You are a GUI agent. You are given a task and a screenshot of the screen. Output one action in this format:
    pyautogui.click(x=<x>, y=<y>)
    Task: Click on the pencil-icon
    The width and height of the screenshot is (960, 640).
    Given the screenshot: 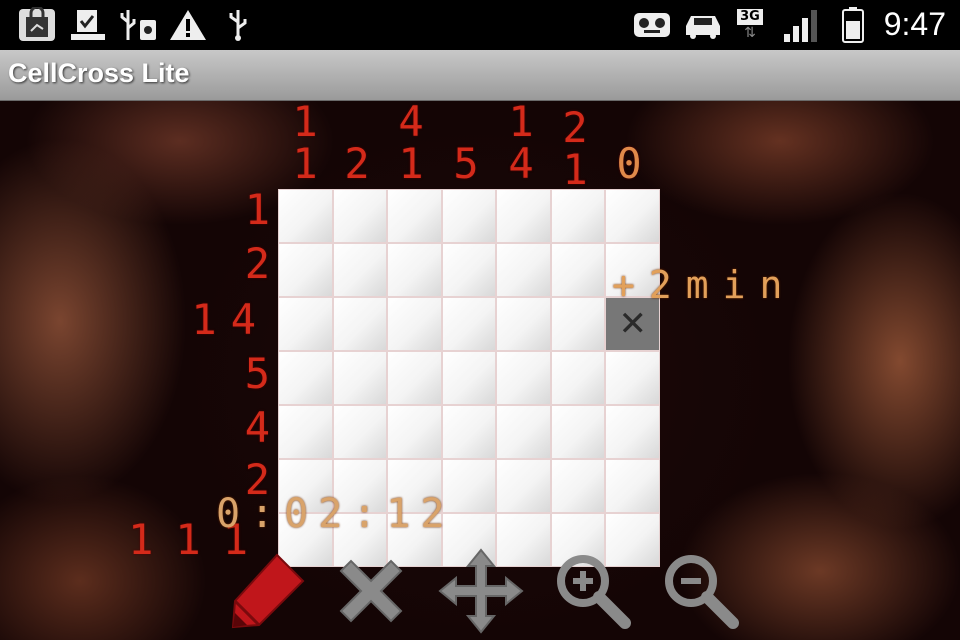 What is the action you would take?
    pyautogui.click(x=268, y=591)
    